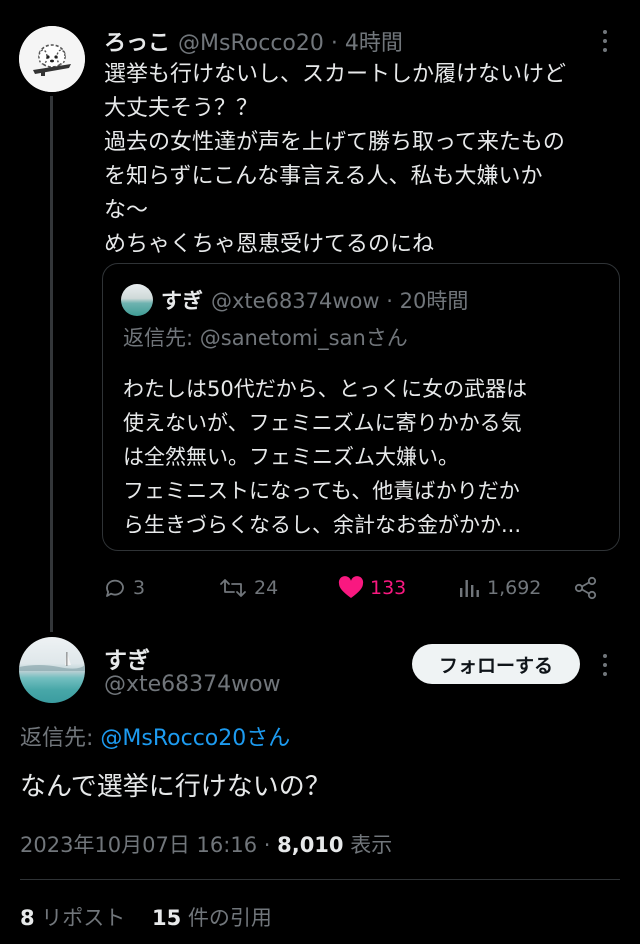 The height and width of the screenshot is (944, 640). Describe the element at coordinates (290, 41) in the screenshot. I see `author-handle: @MsRocco20 · 4時間` at that location.